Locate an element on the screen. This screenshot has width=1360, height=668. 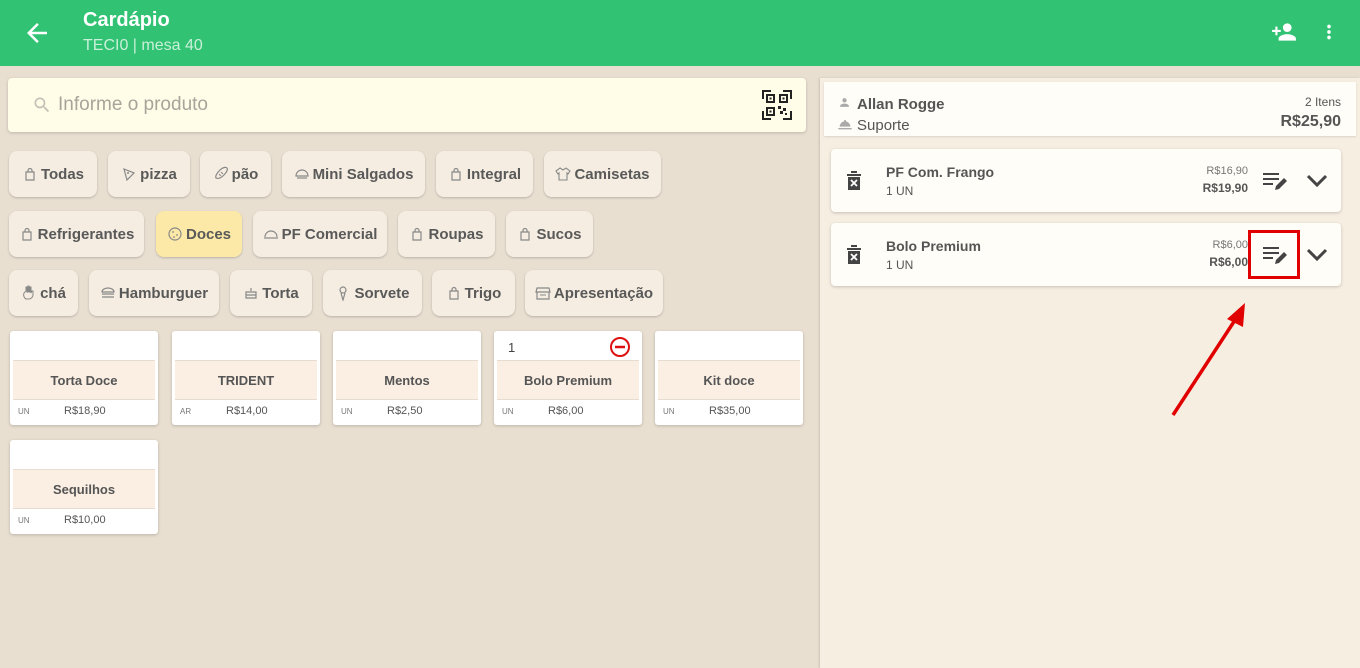
category-chip: PF Comercial is located at coordinates (320, 234).